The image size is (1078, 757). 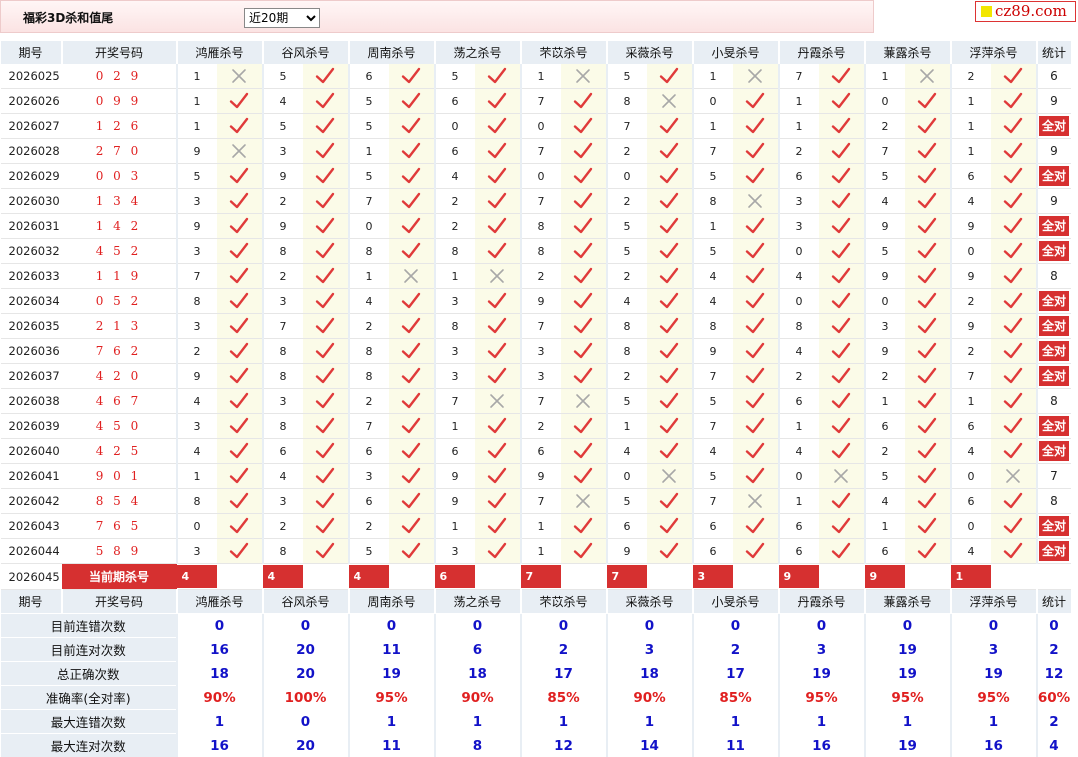 I want to click on table-row: 20260250 2 915651517126, so click(x=536, y=76).